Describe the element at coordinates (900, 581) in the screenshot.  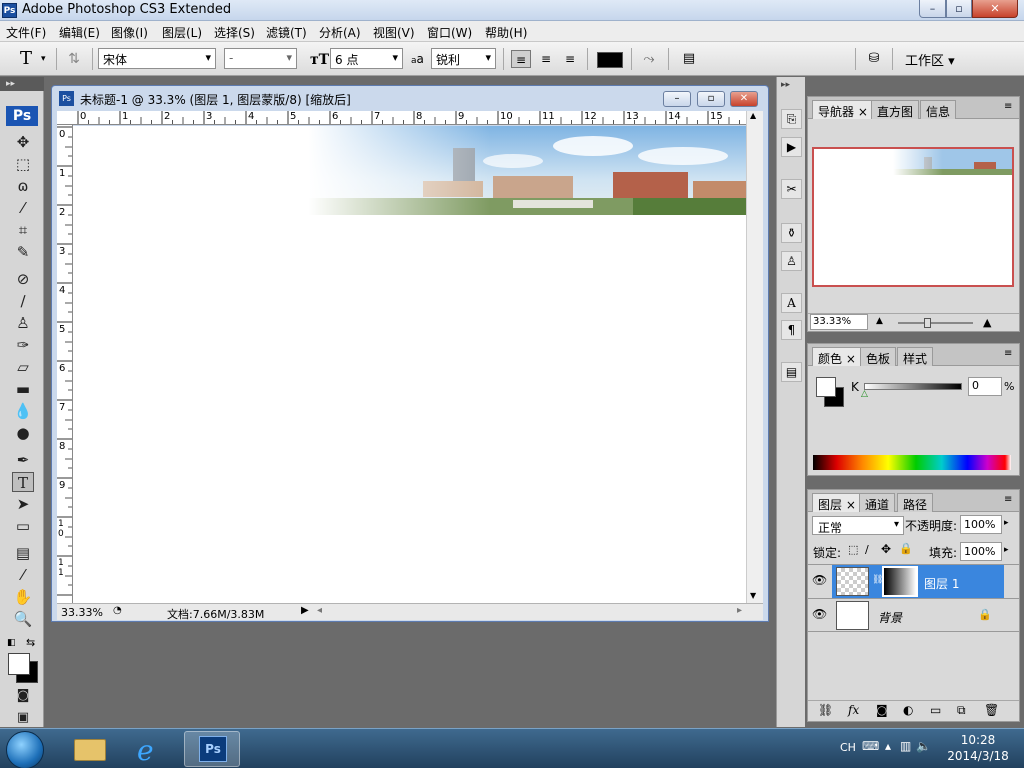
I see `layer-mask-thumbnail` at that location.